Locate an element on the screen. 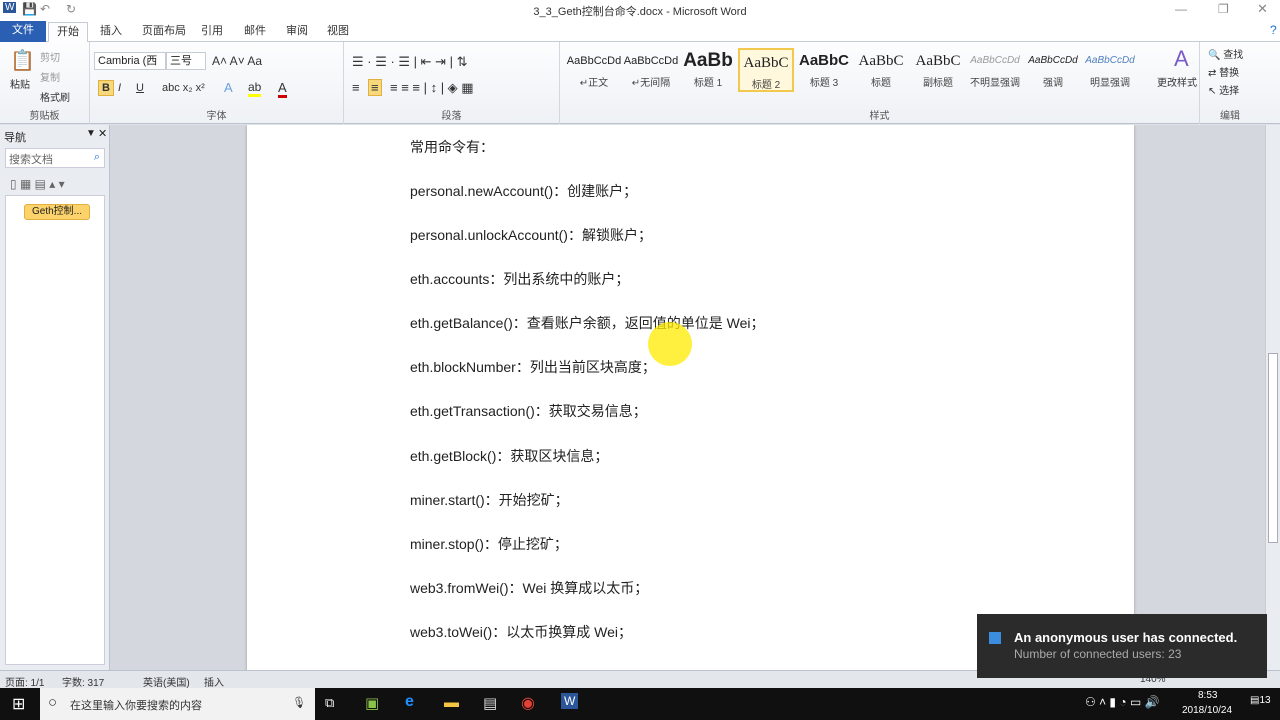 The image size is (1280, 720). grow-font-icon: A˄ A˅ Aa is located at coordinates (237, 61).